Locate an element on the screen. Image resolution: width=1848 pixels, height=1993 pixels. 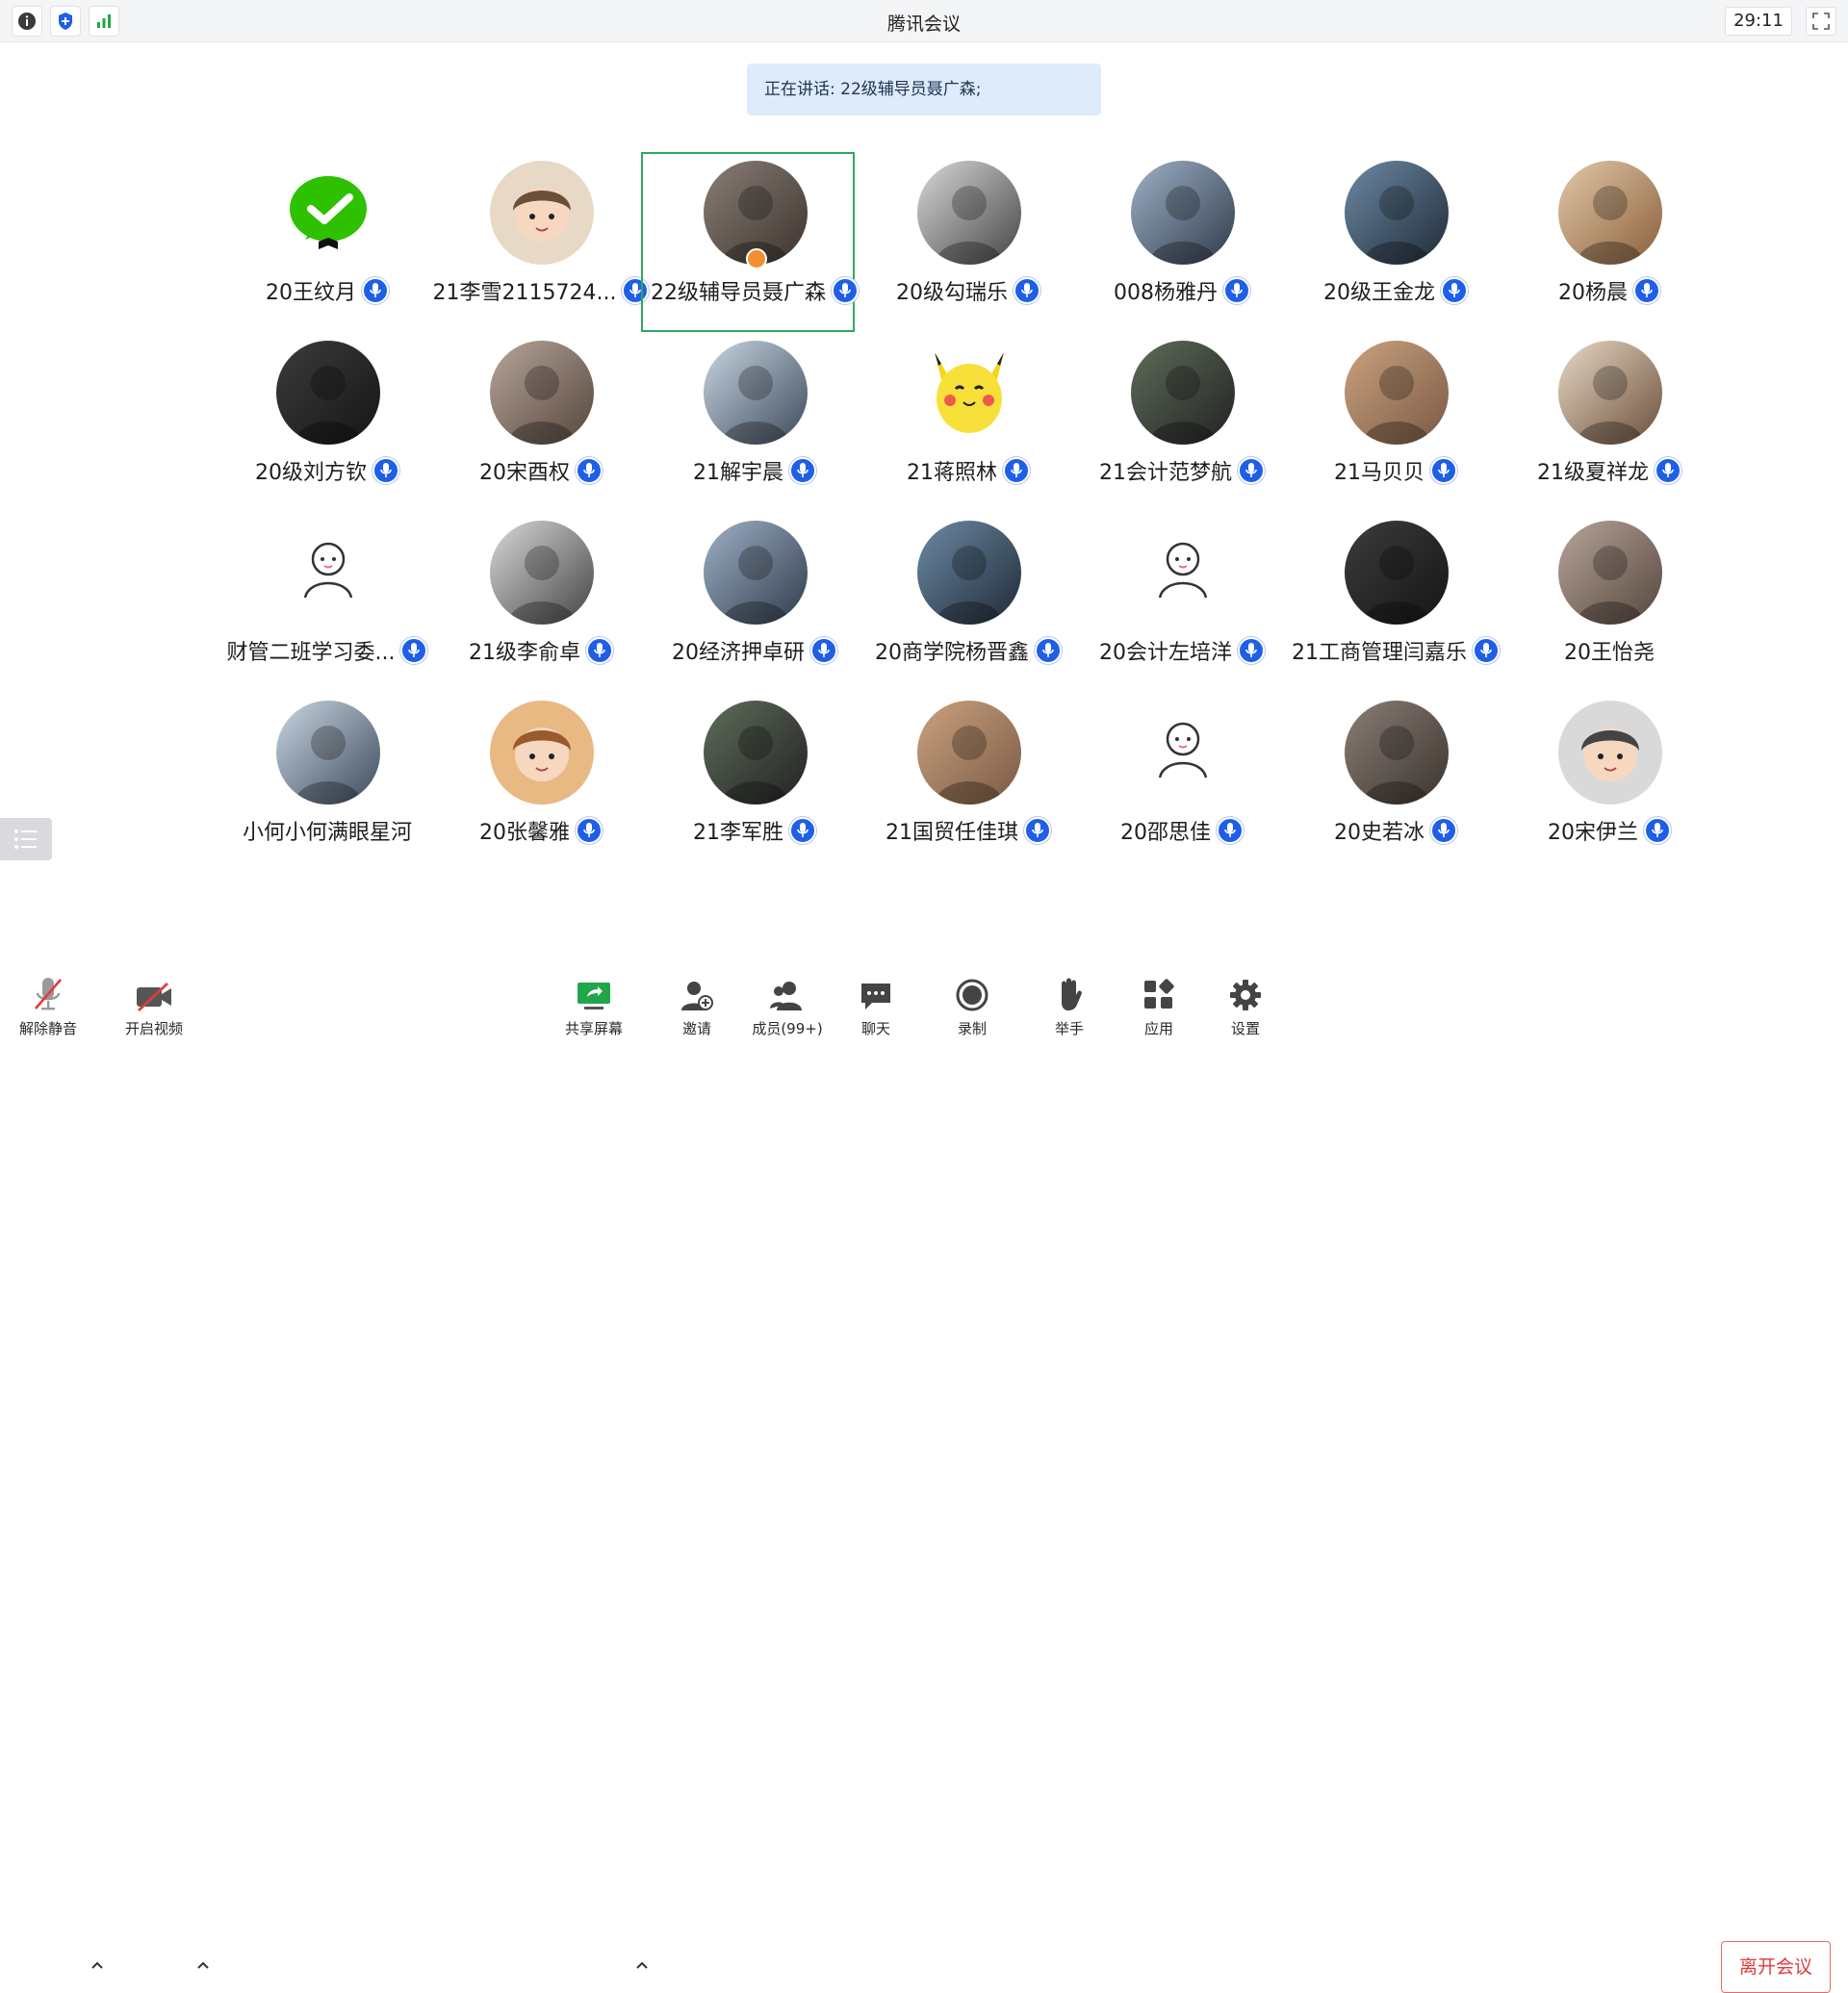
title-bar: 腾讯会议 29:11 is located at coordinates (924, 21).